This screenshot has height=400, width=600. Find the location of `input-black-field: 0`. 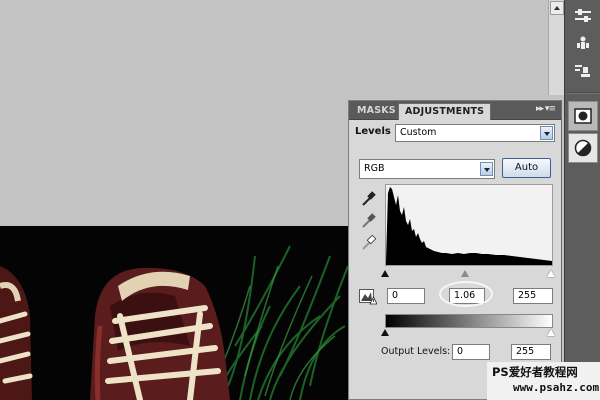

input-black-field: 0 is located at coordinates (406, 296).